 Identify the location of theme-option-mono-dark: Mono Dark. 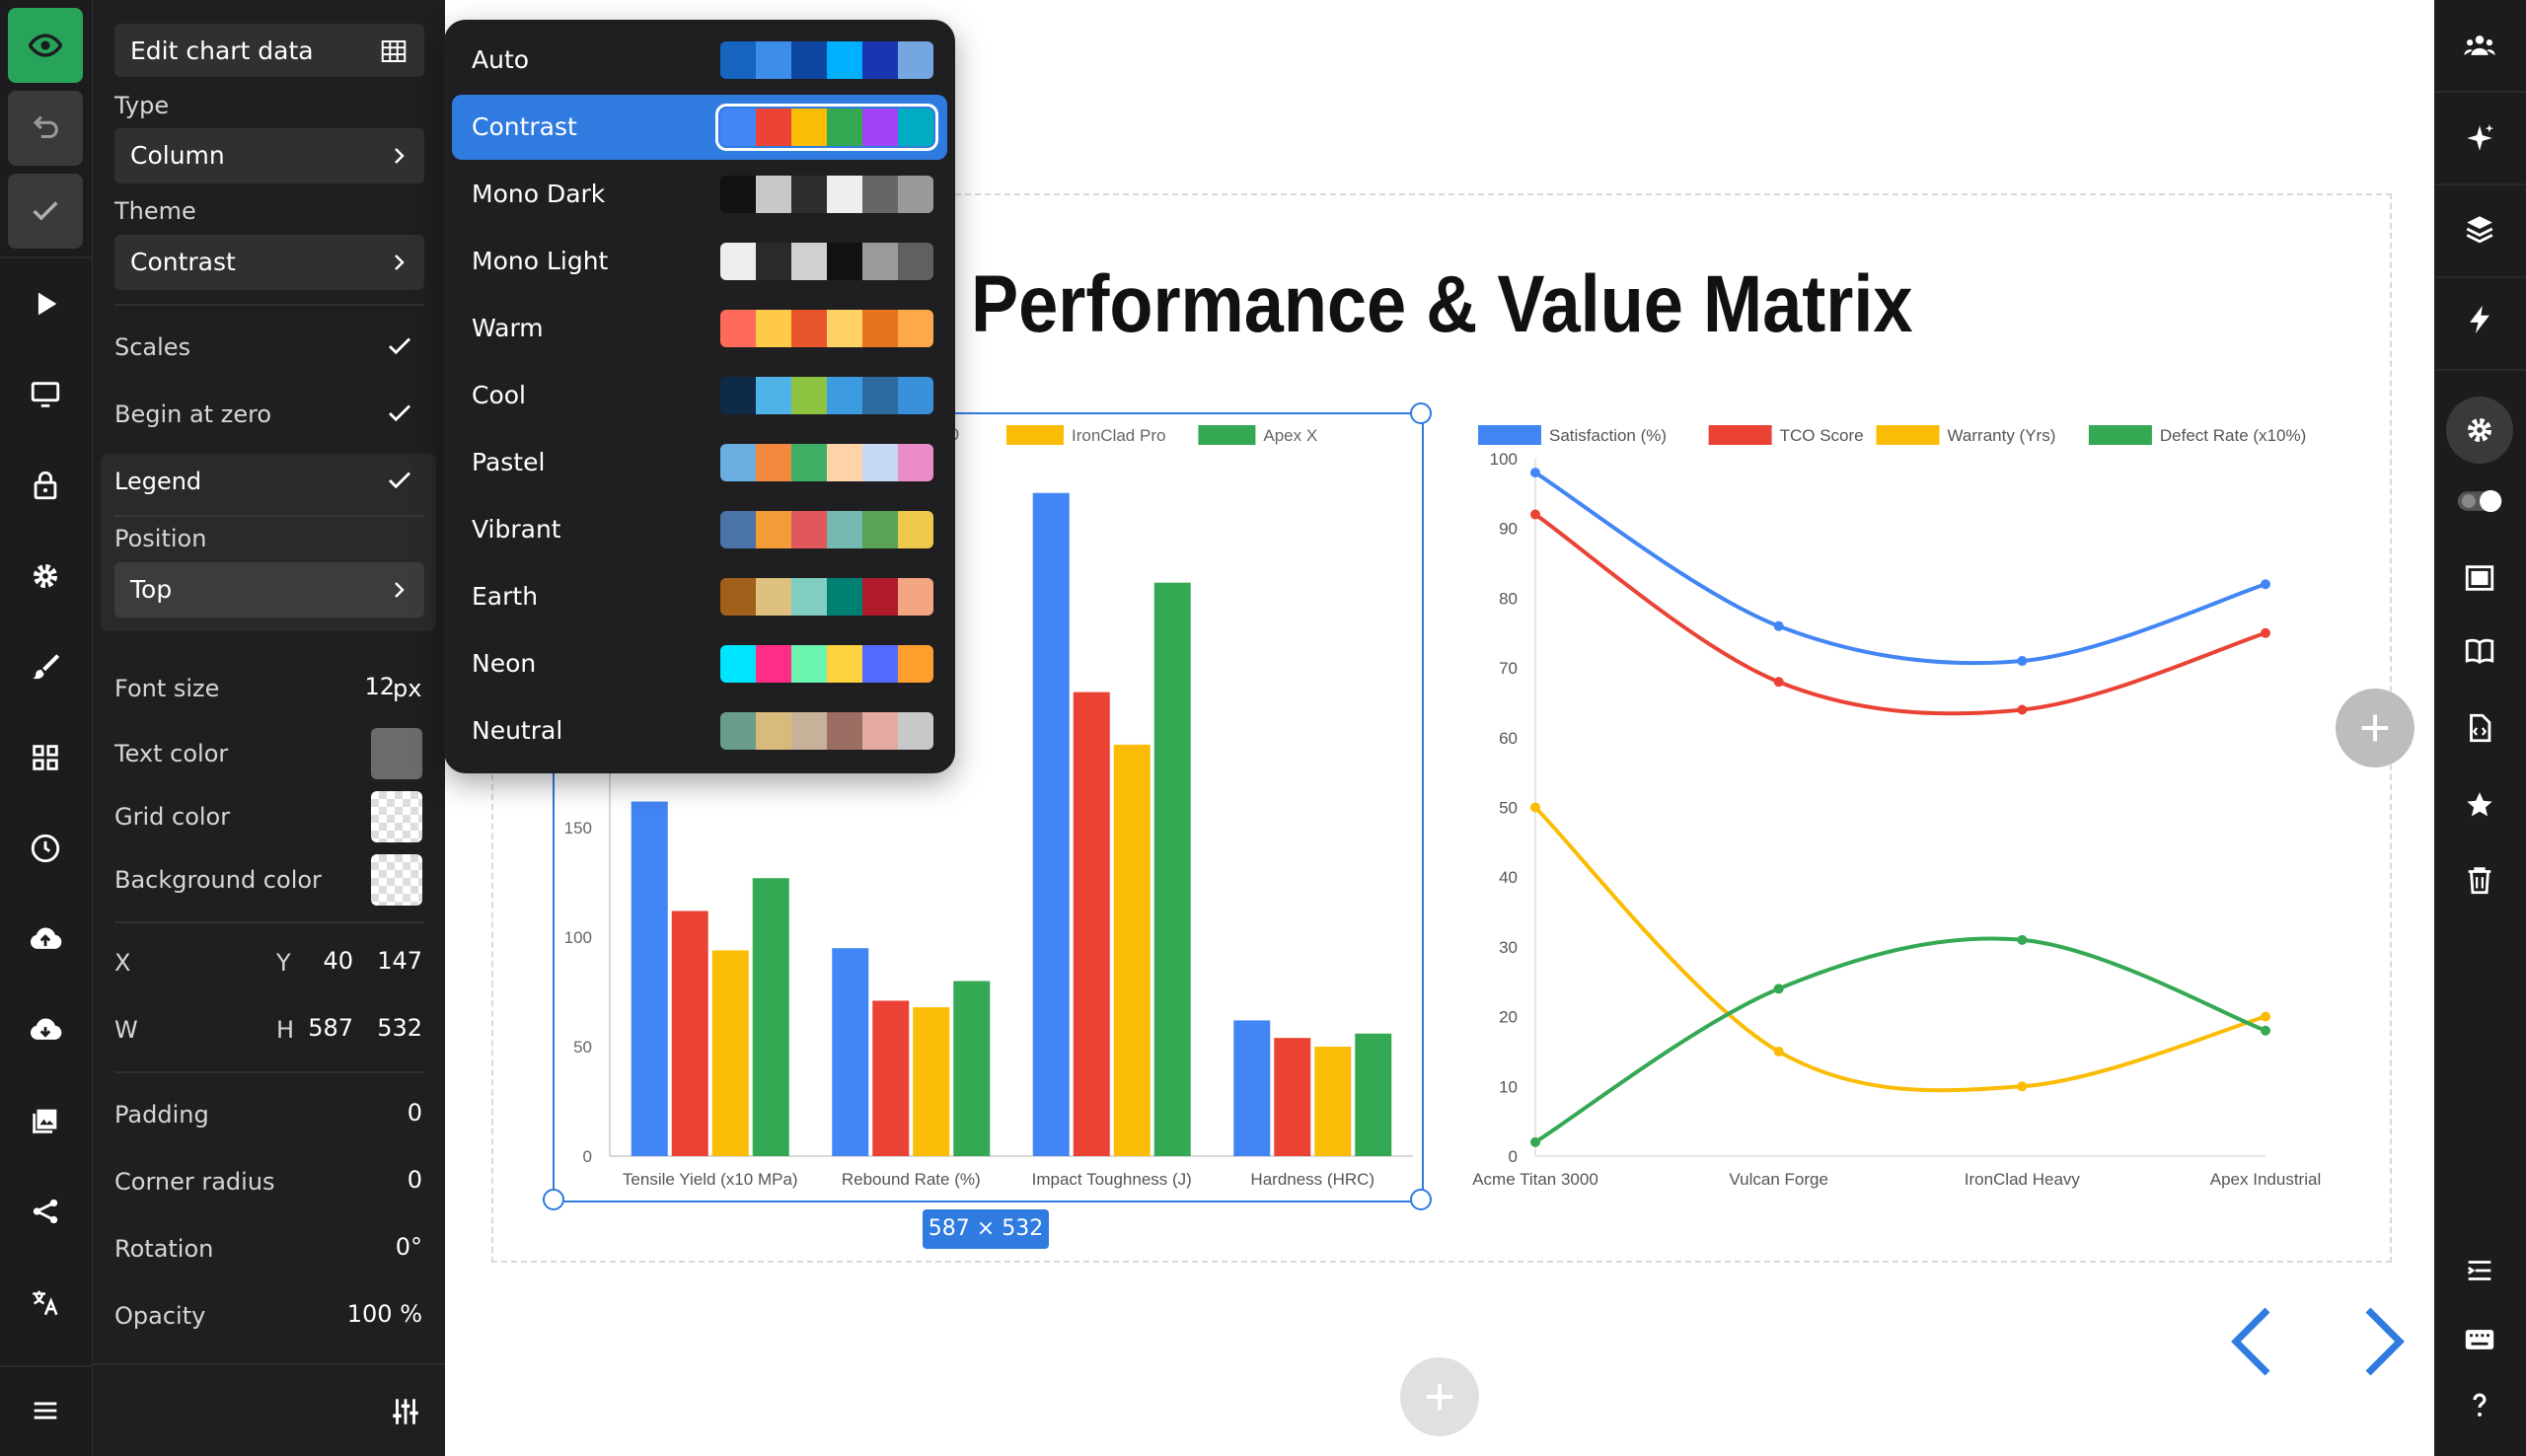
(699, 194).